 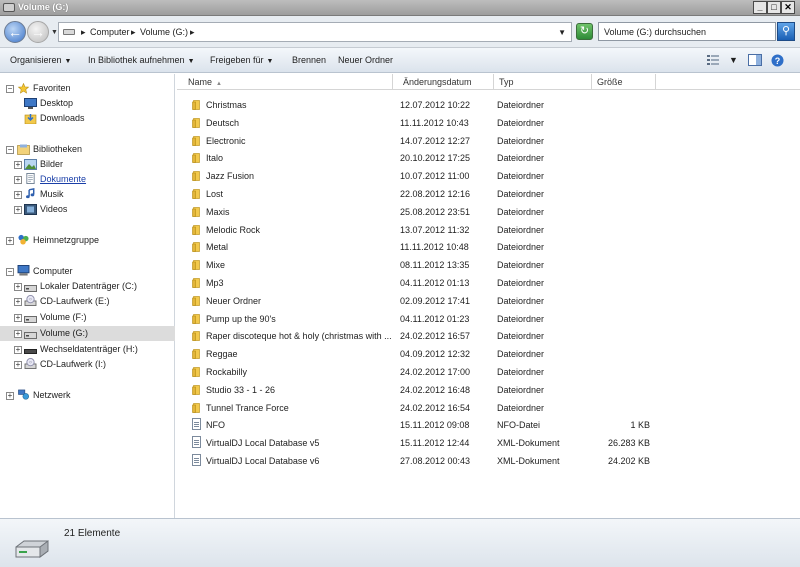 What do you see at coordinates (89, 350) in the screenshot?
I see `nav-item-drive-h: + Wechseldatenträger (H:)` at bounding box center [89, 350].